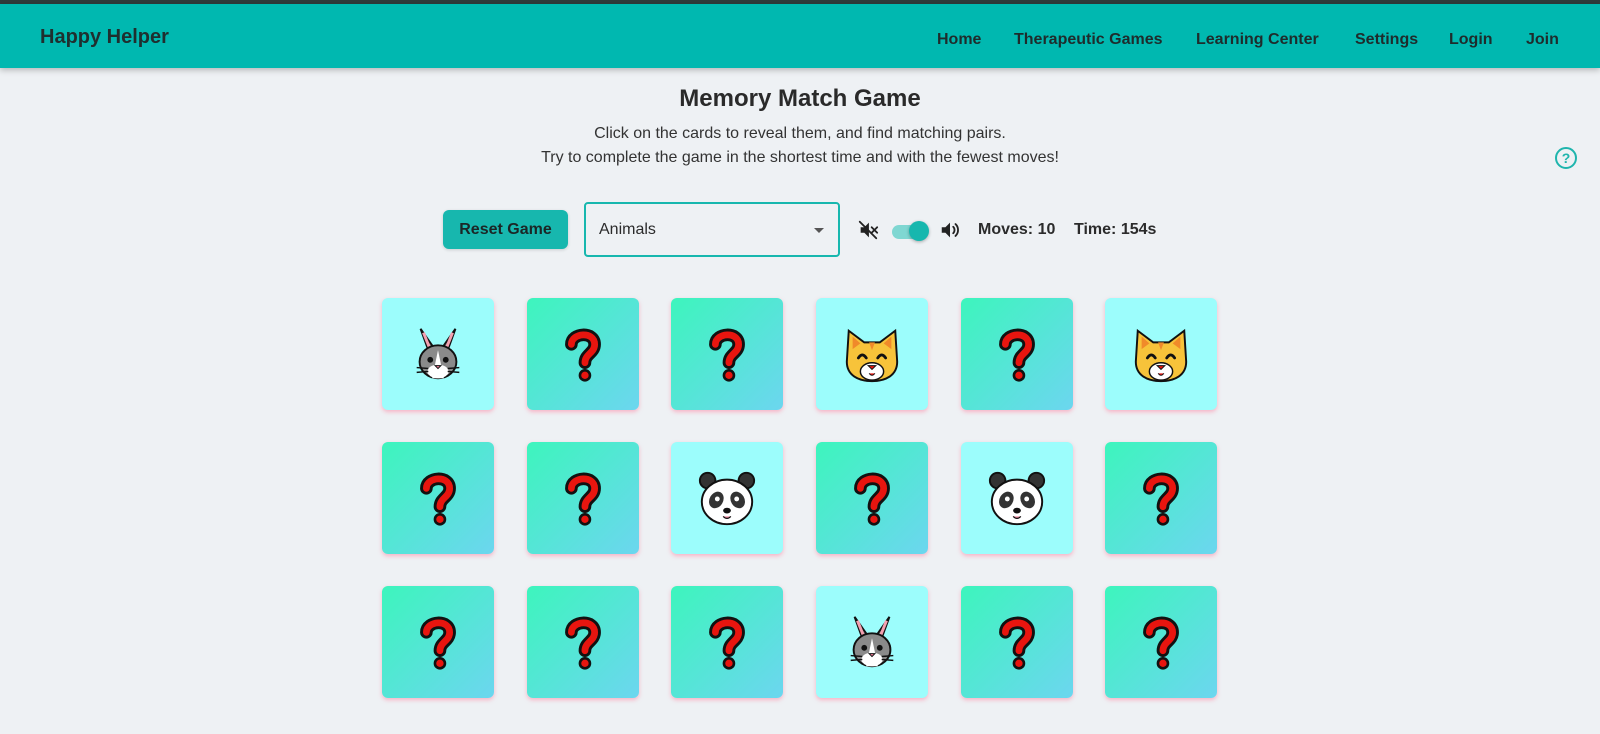  I want to click on brand-logo: Happy Helper, so click(104, 37).